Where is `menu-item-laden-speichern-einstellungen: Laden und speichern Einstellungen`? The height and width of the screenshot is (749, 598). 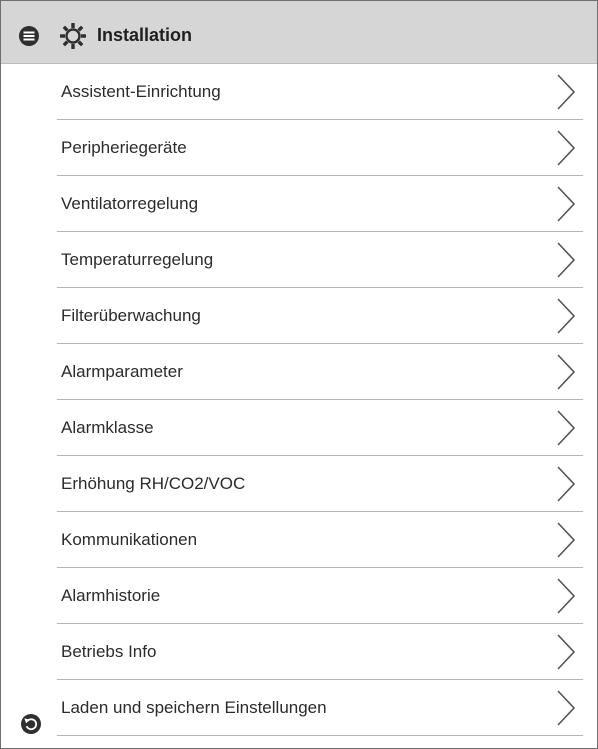
menu-item-laden-speichern-einstellungen: Laden und speichern Einstellungen is located at coordinates (320, 708).